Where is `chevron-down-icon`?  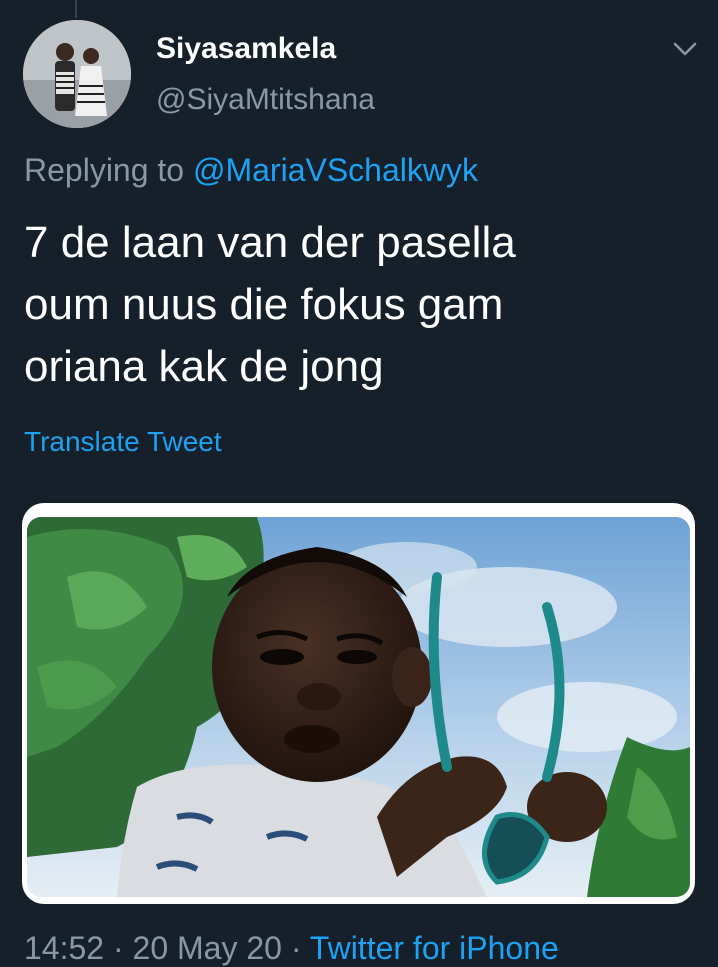 chevron-down-icon is located at coordinates (685, 49).